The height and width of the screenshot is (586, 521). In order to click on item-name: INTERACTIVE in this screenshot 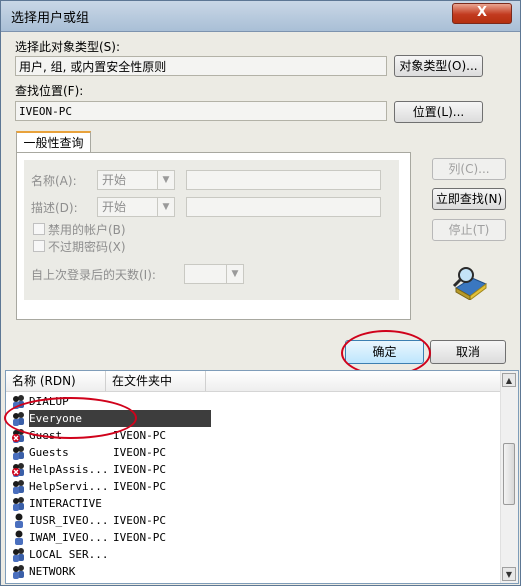, I will do `click(65, 503)`.